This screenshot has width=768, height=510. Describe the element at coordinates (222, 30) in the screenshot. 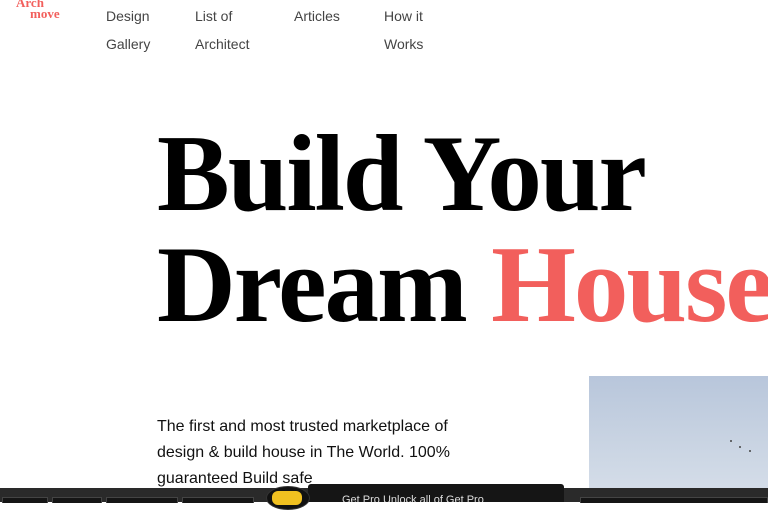

I see `nav-list-of-architect: List of Architect` at that location.